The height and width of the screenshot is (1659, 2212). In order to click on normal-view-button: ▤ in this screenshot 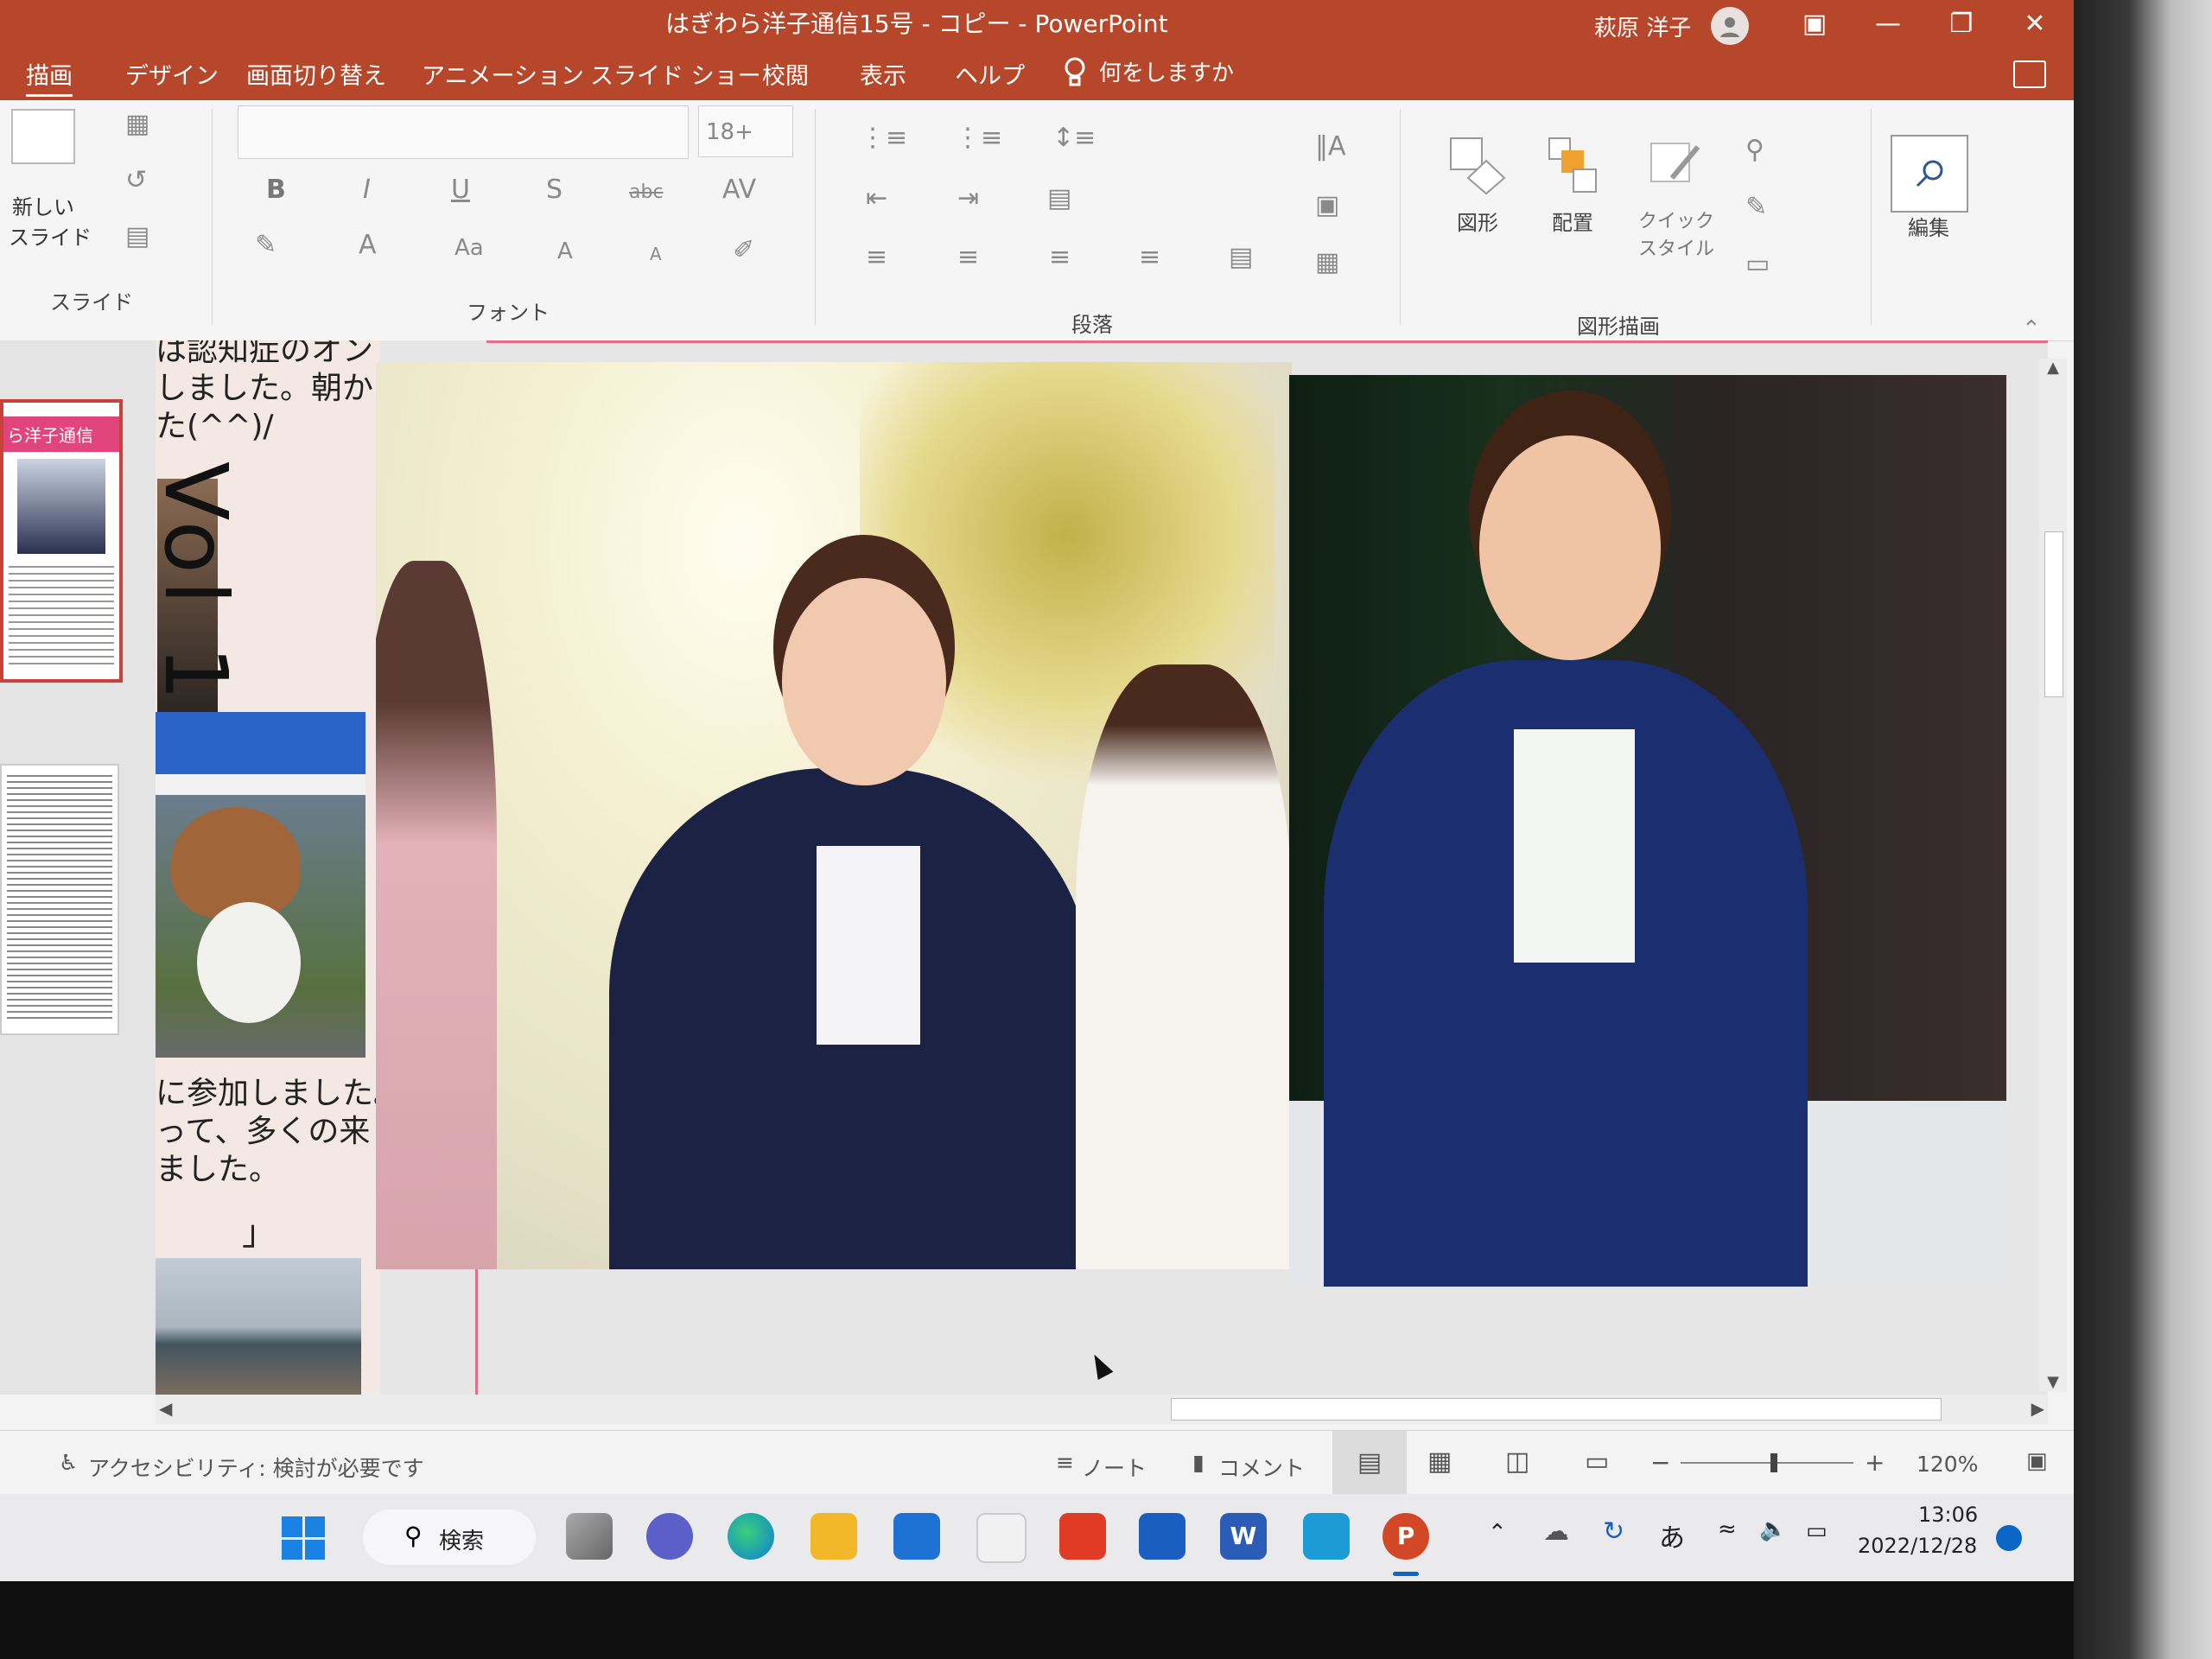, I will do `click(1369, 1463)`.